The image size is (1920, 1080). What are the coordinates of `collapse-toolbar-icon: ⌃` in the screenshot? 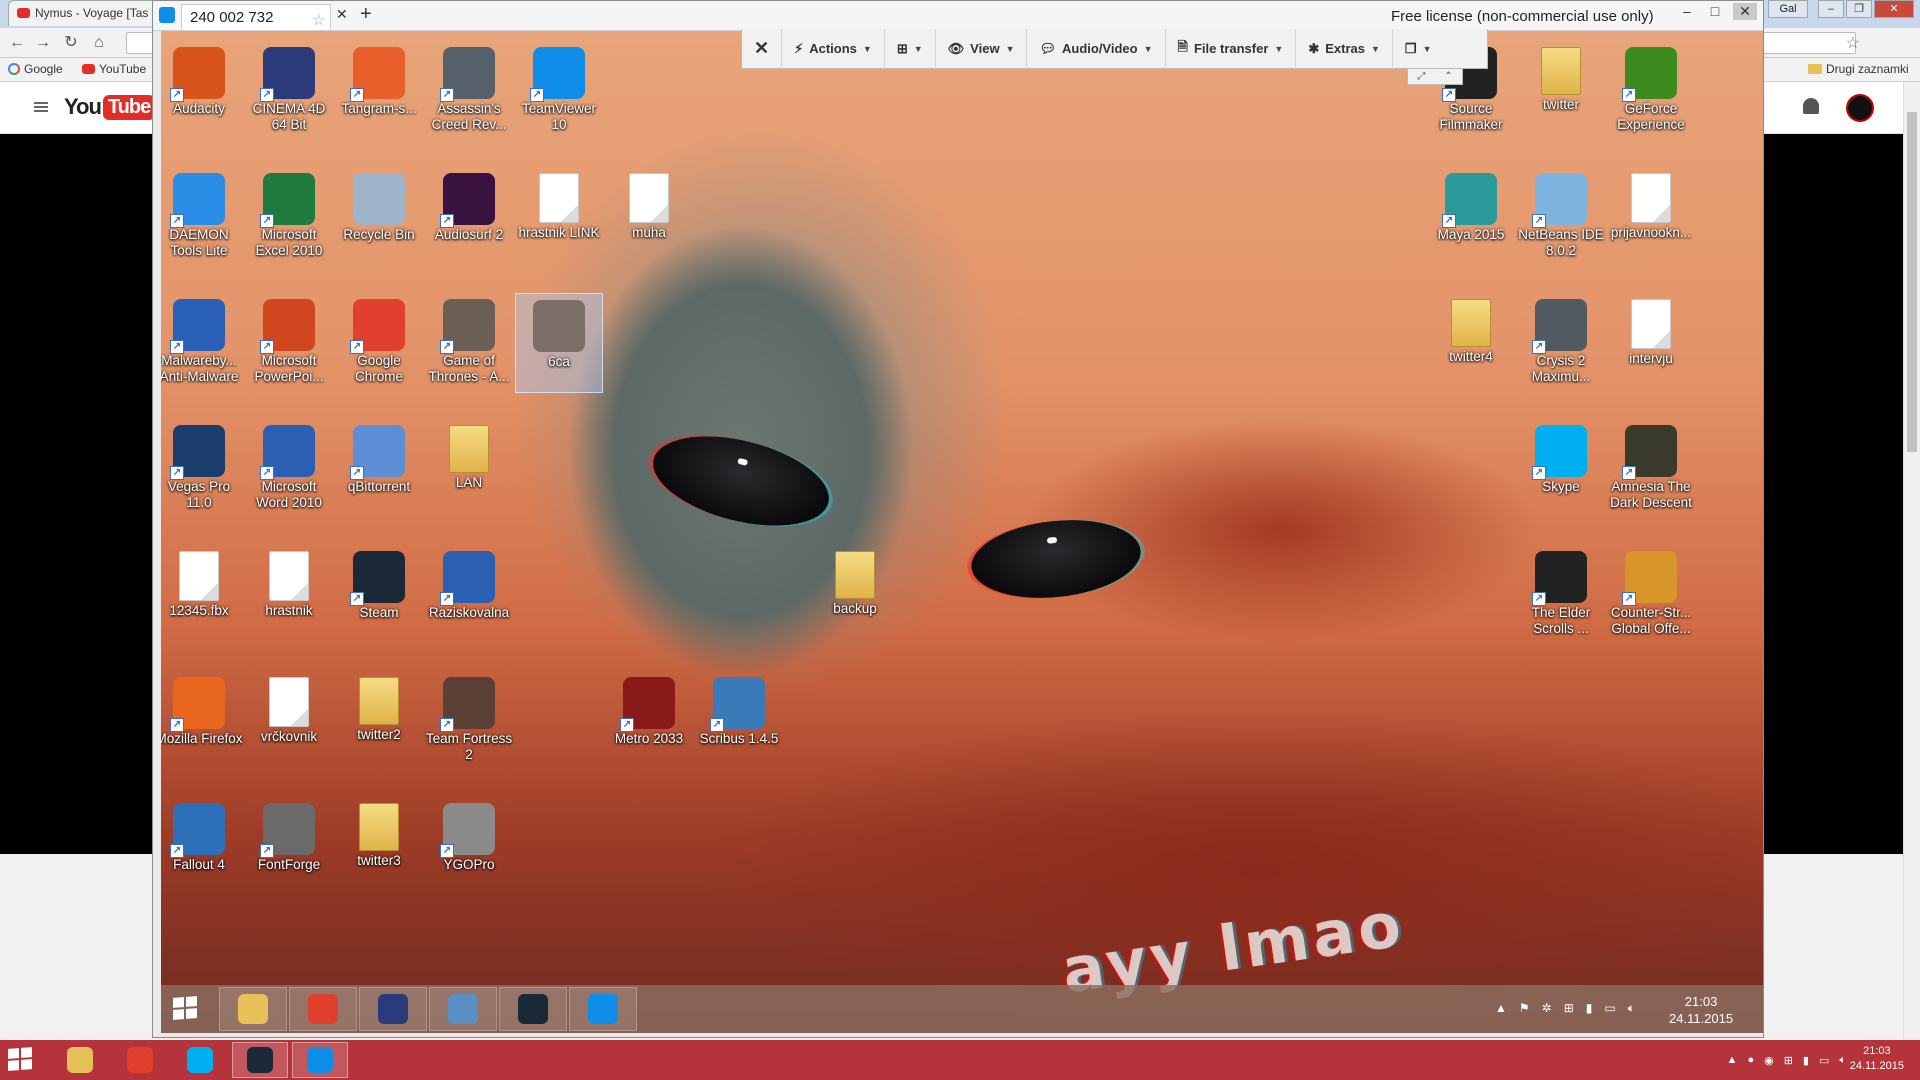 It's located at (1448, 76).